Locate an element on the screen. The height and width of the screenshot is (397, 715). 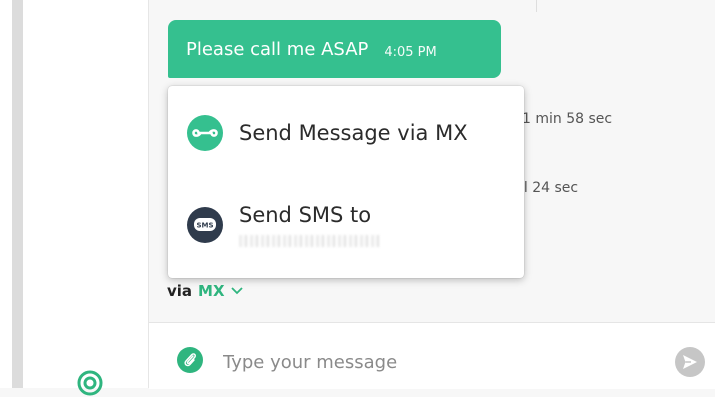
mx-logo-icon is located at coordinates (90, 383).